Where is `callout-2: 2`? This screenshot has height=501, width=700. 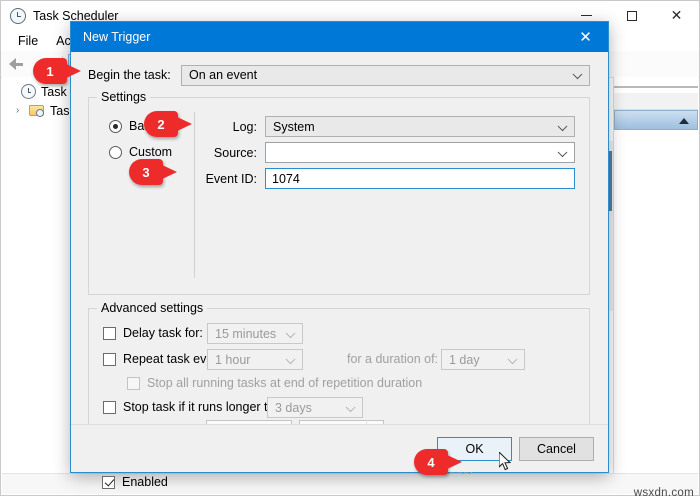
callout-2: 2 is located at coordinates (168, 124).